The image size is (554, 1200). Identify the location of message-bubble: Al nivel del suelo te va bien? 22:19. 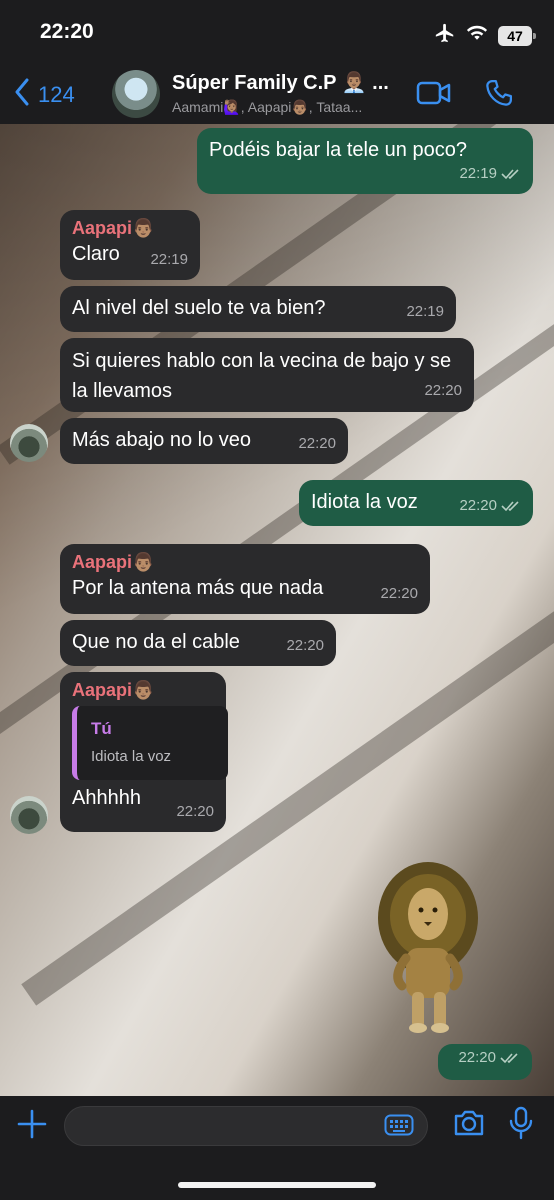
(258, 309).